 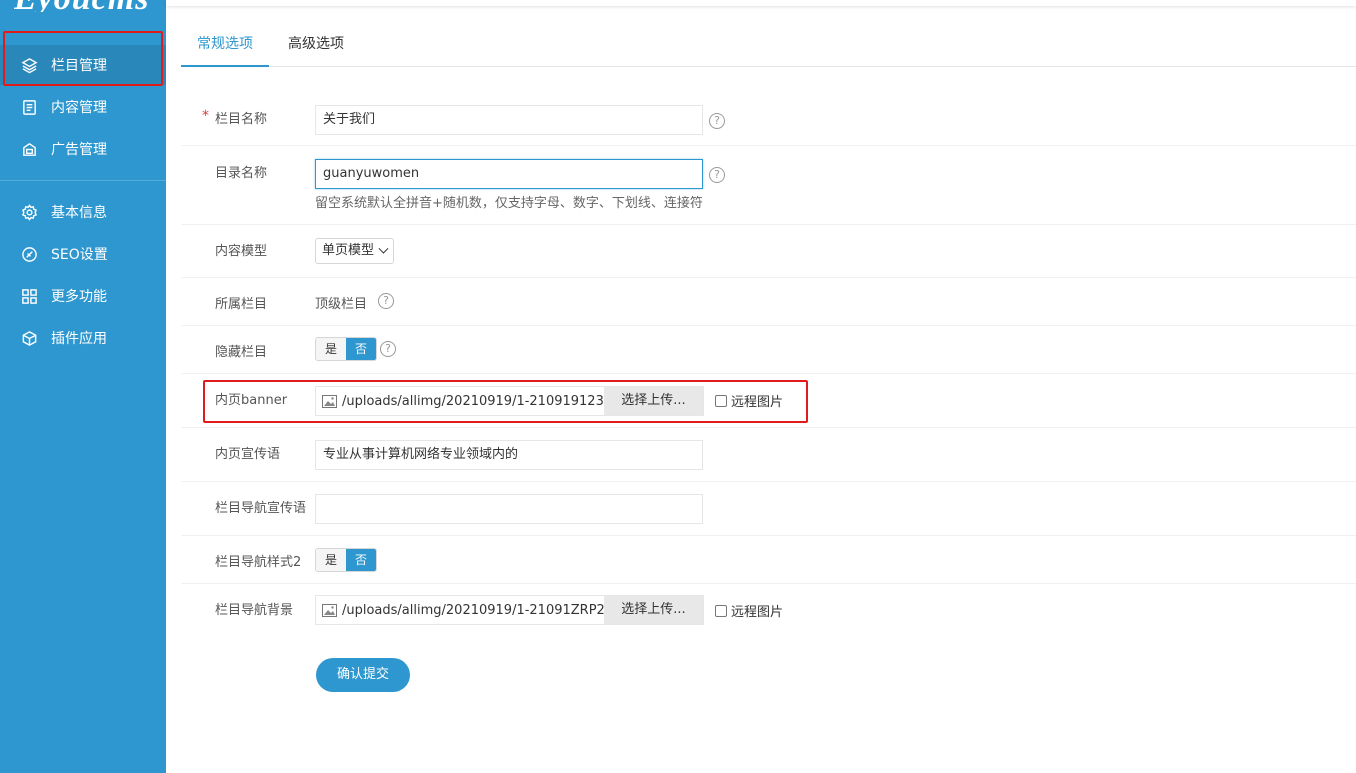 I want to click on sidebar-item-label: 内容管理, so click(x=79, y=108).